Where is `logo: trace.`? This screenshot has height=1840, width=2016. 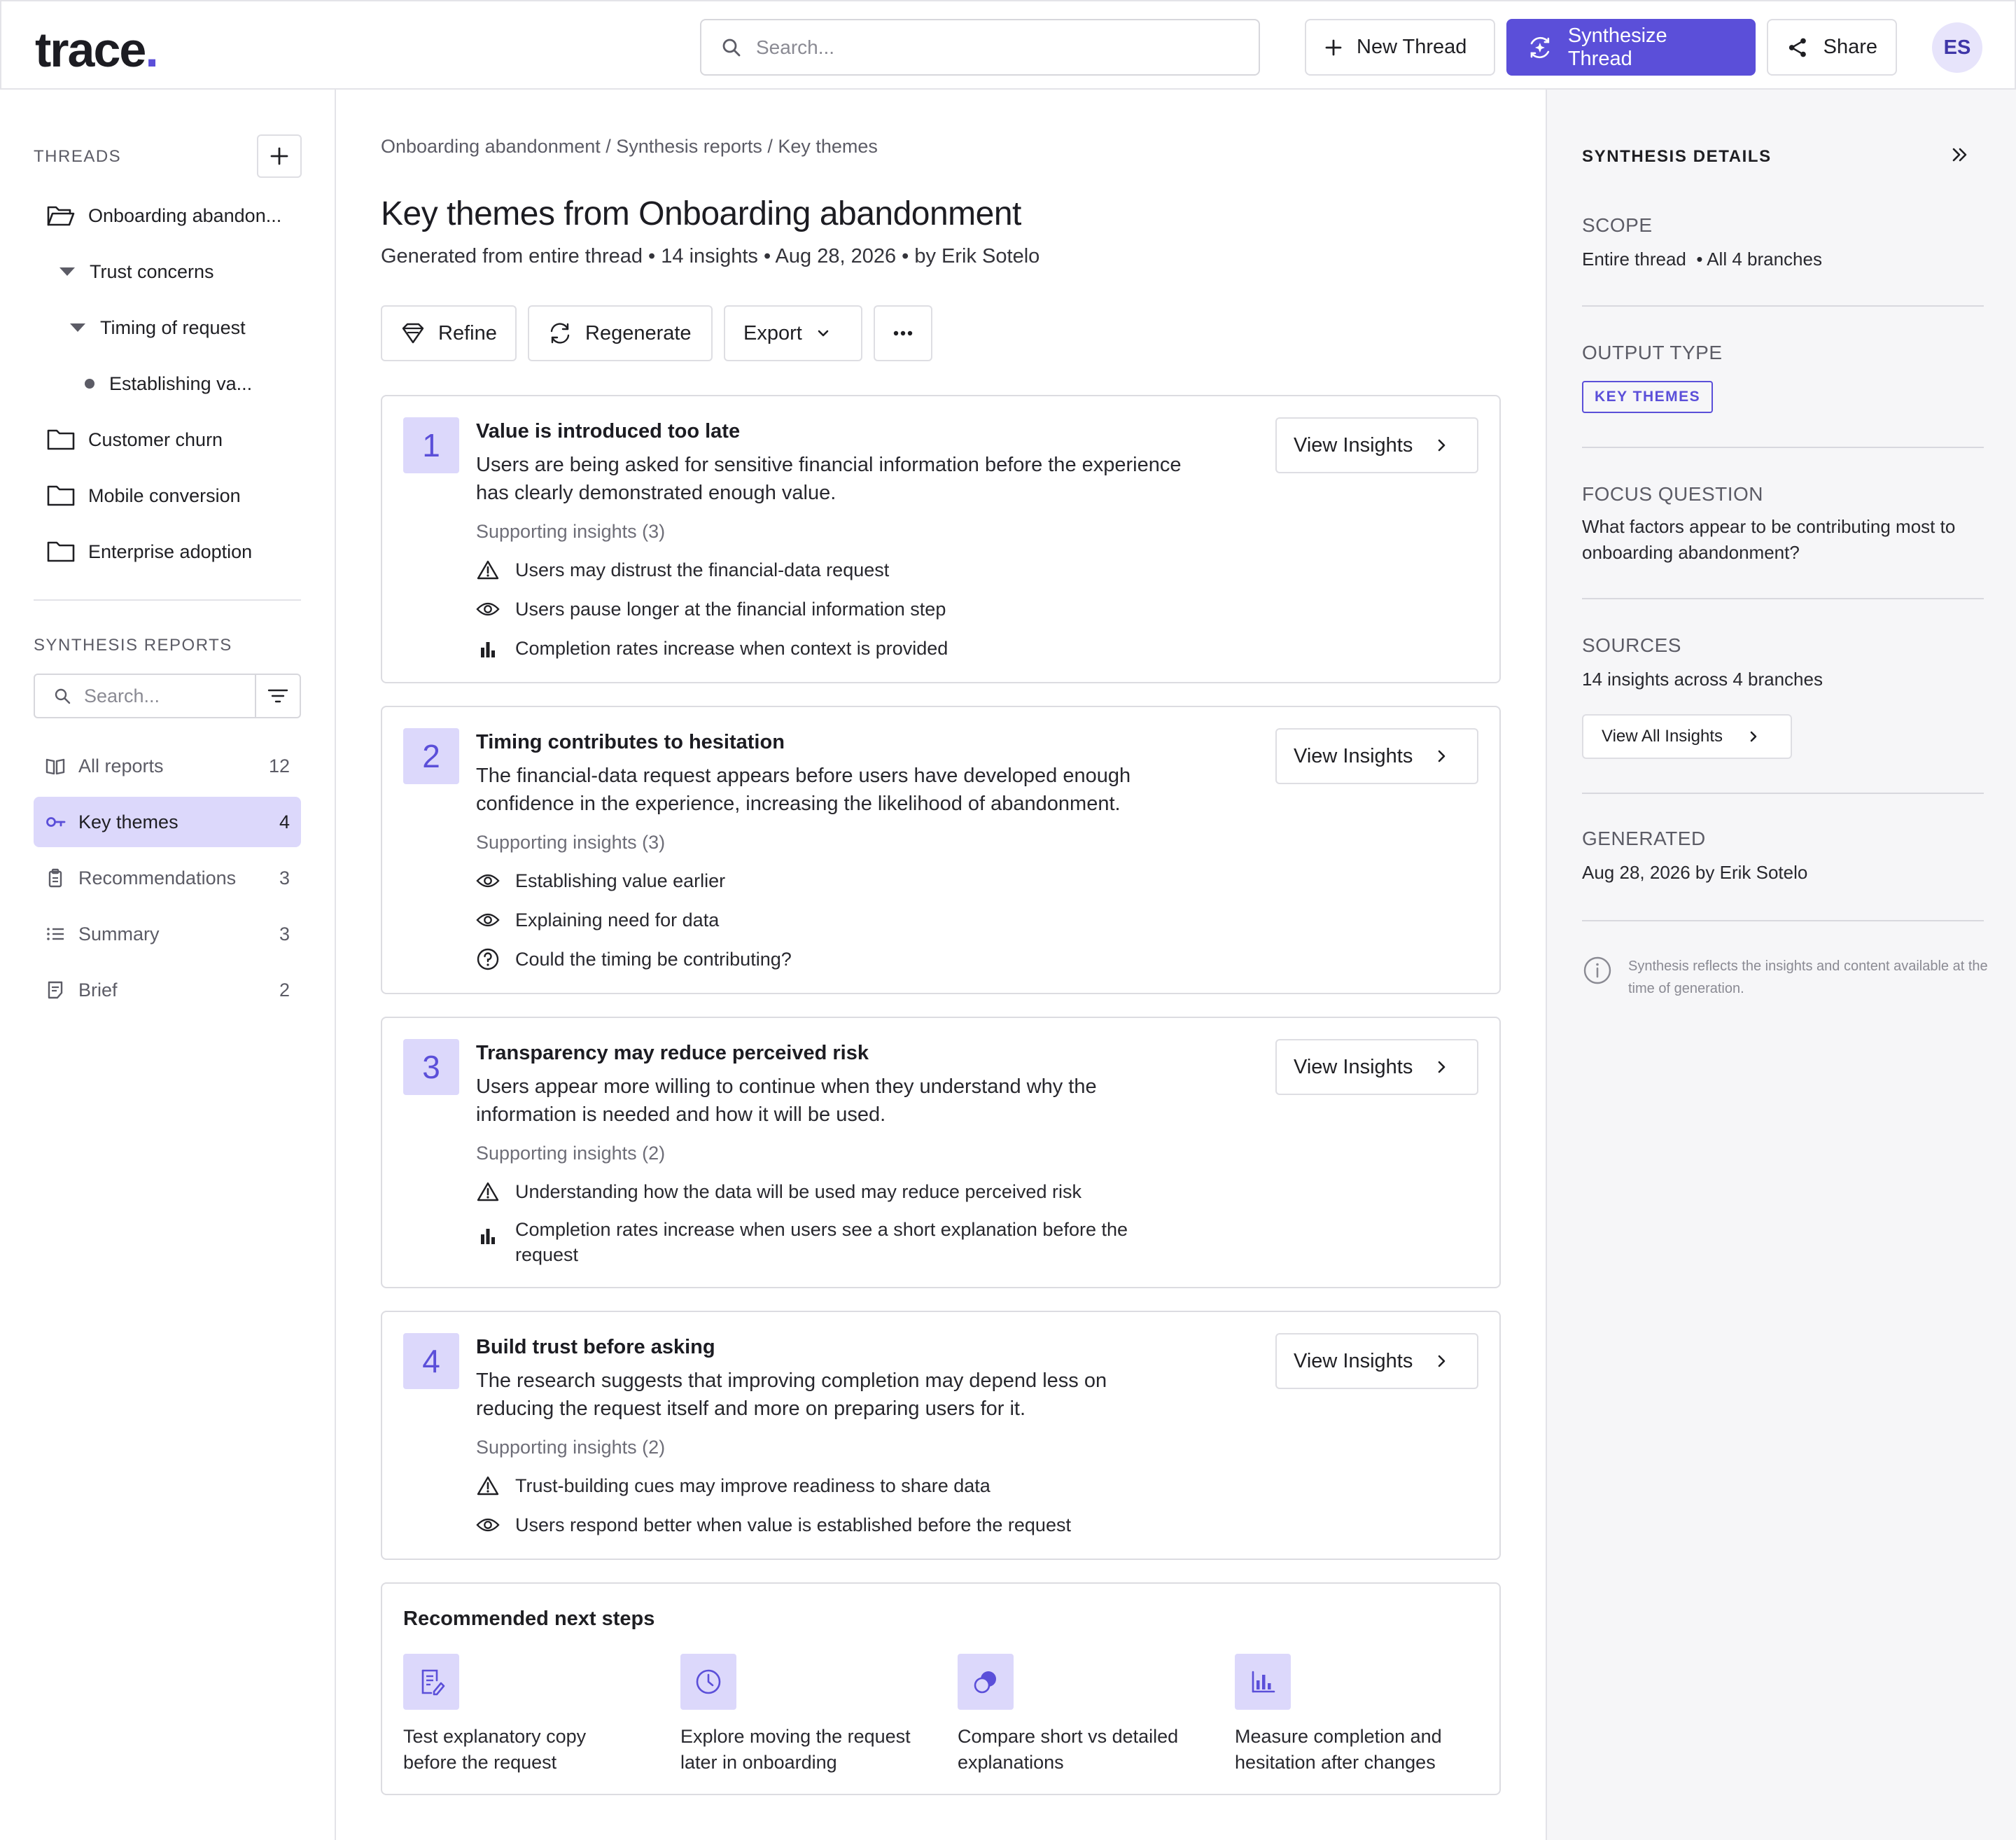 logo: trace. is located at coordinates (97, 50).